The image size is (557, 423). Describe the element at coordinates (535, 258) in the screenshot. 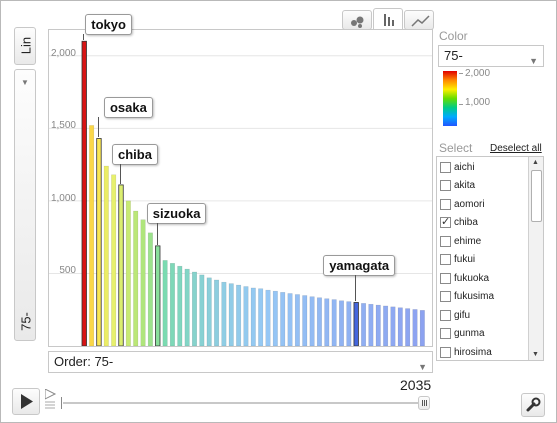

I see `select-scrollbar: ▲ ▼` at that location.